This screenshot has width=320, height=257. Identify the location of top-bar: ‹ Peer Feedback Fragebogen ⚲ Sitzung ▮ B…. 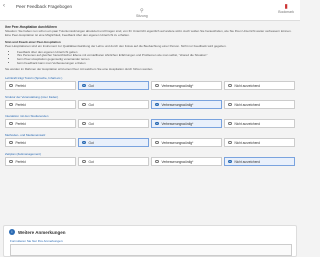
(150, 10).